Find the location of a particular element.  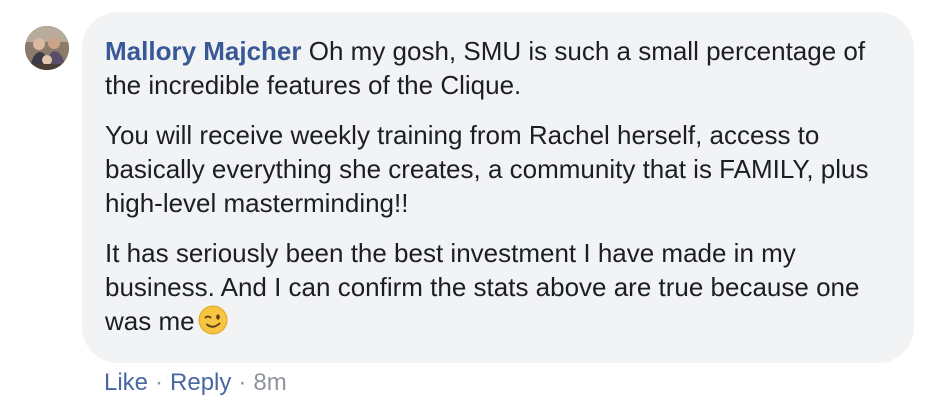

like-button: Like is located at coordinates (126, 382).